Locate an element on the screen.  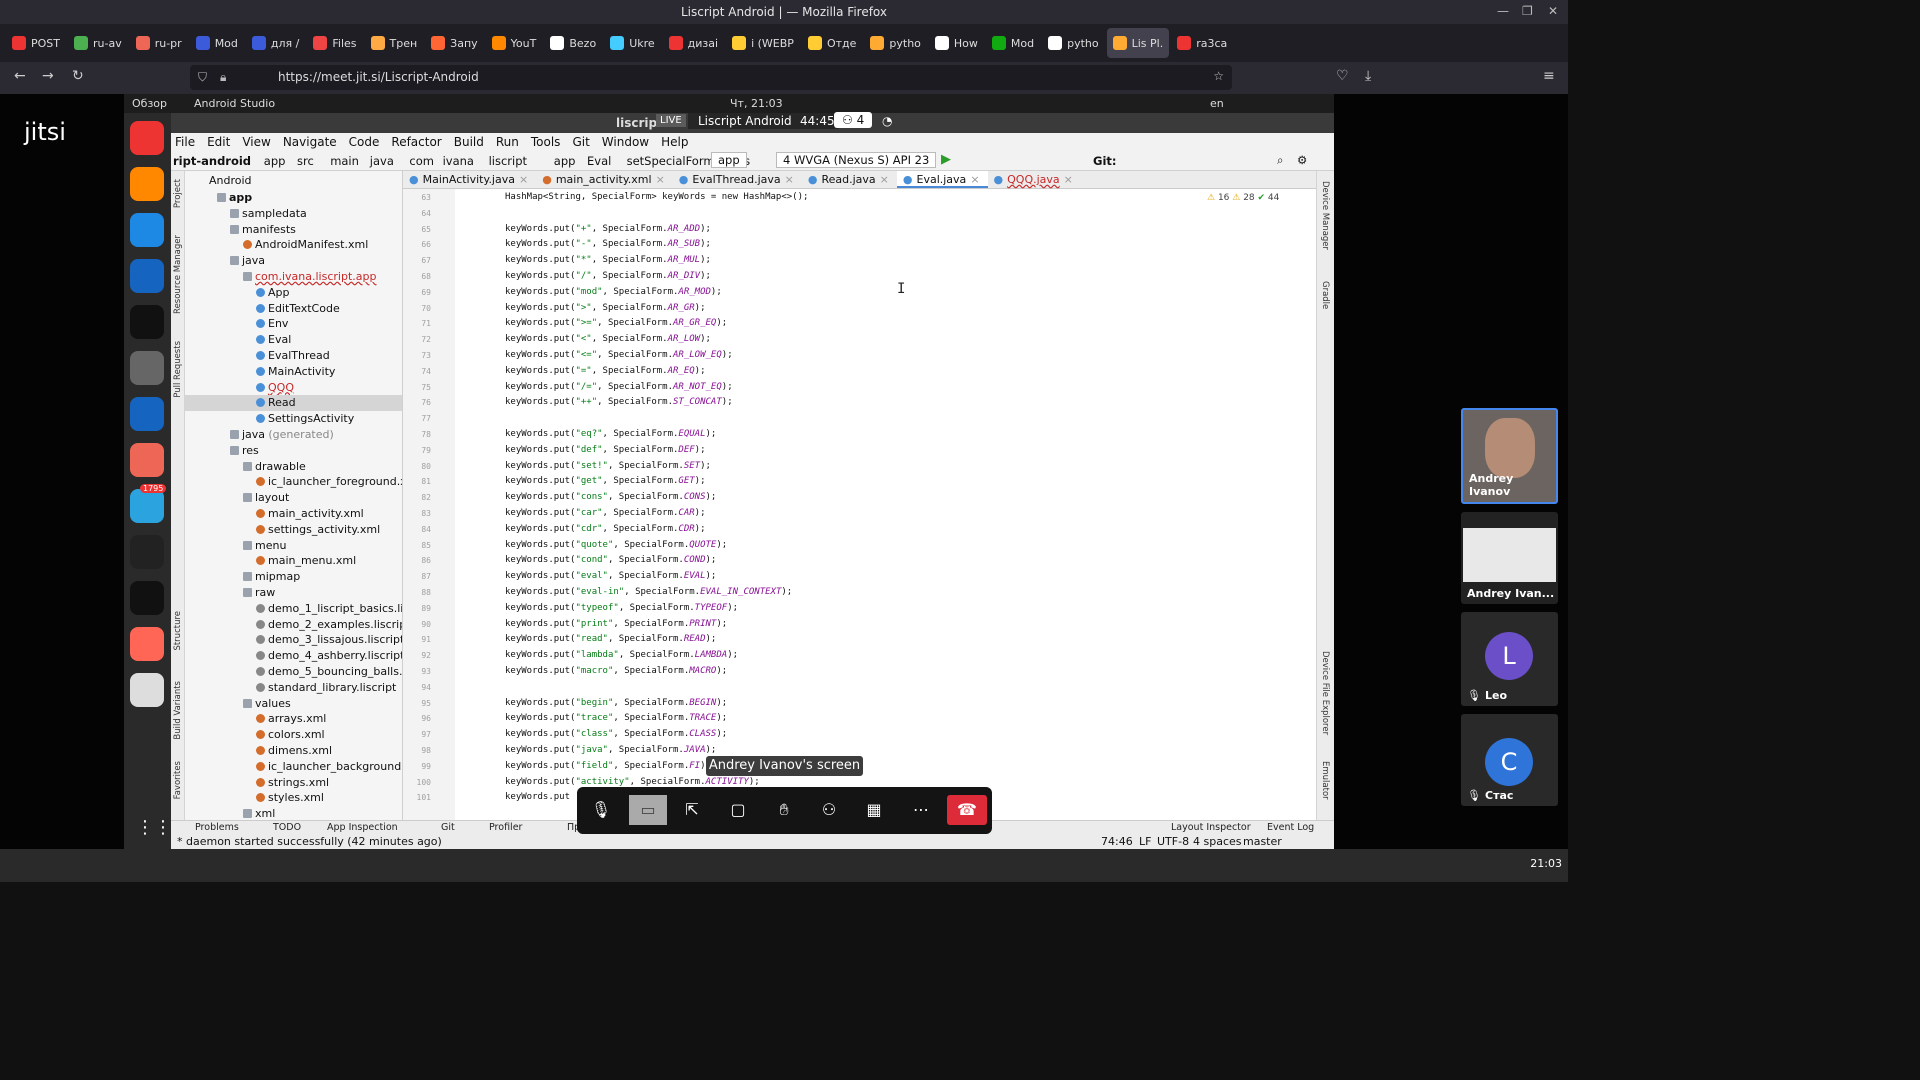
tree-item: demo_1_liscript_basics.liscrip is located at coordinates (293, 609).